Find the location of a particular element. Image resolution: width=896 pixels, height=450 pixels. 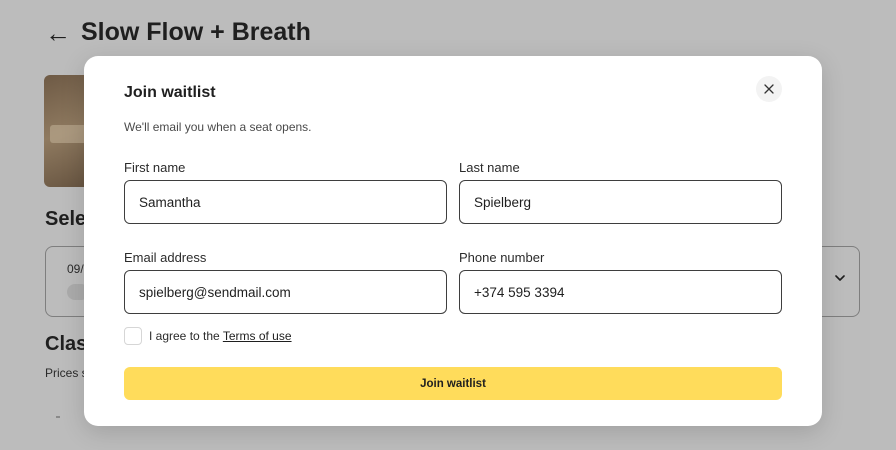

modal-subtitle: We'll email you when a seat opens. is located at coordinates (218, 127).